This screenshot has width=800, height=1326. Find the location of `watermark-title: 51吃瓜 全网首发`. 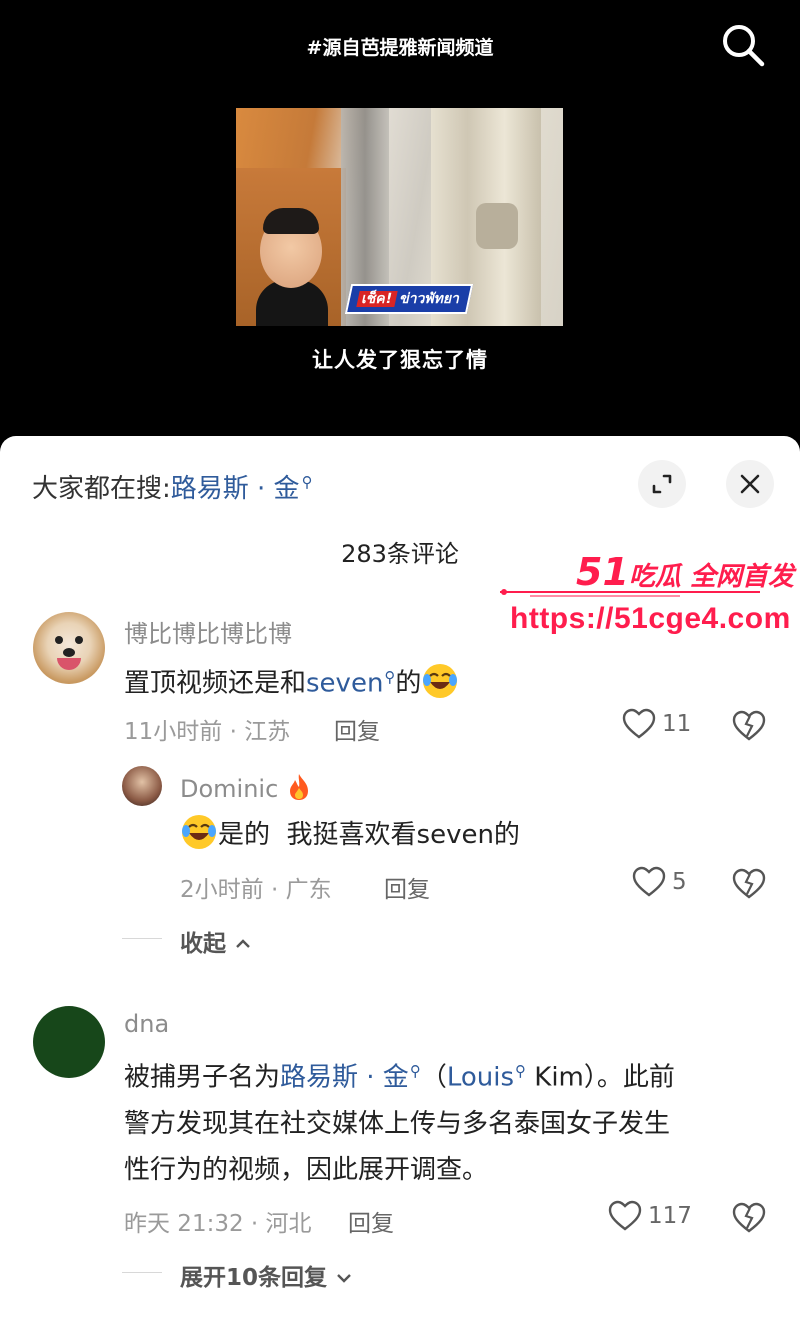

watermark-title: 51吃瓜 全网首发 is located at coordinates (685, 572).